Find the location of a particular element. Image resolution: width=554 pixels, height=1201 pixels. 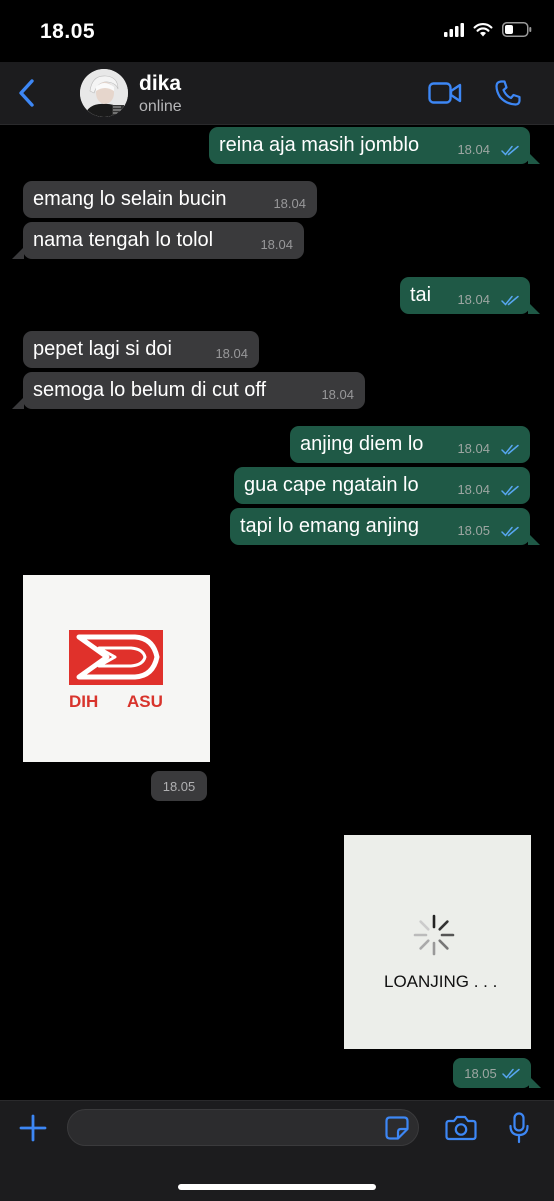

camera-icon is located at coordinates (461, 1128).